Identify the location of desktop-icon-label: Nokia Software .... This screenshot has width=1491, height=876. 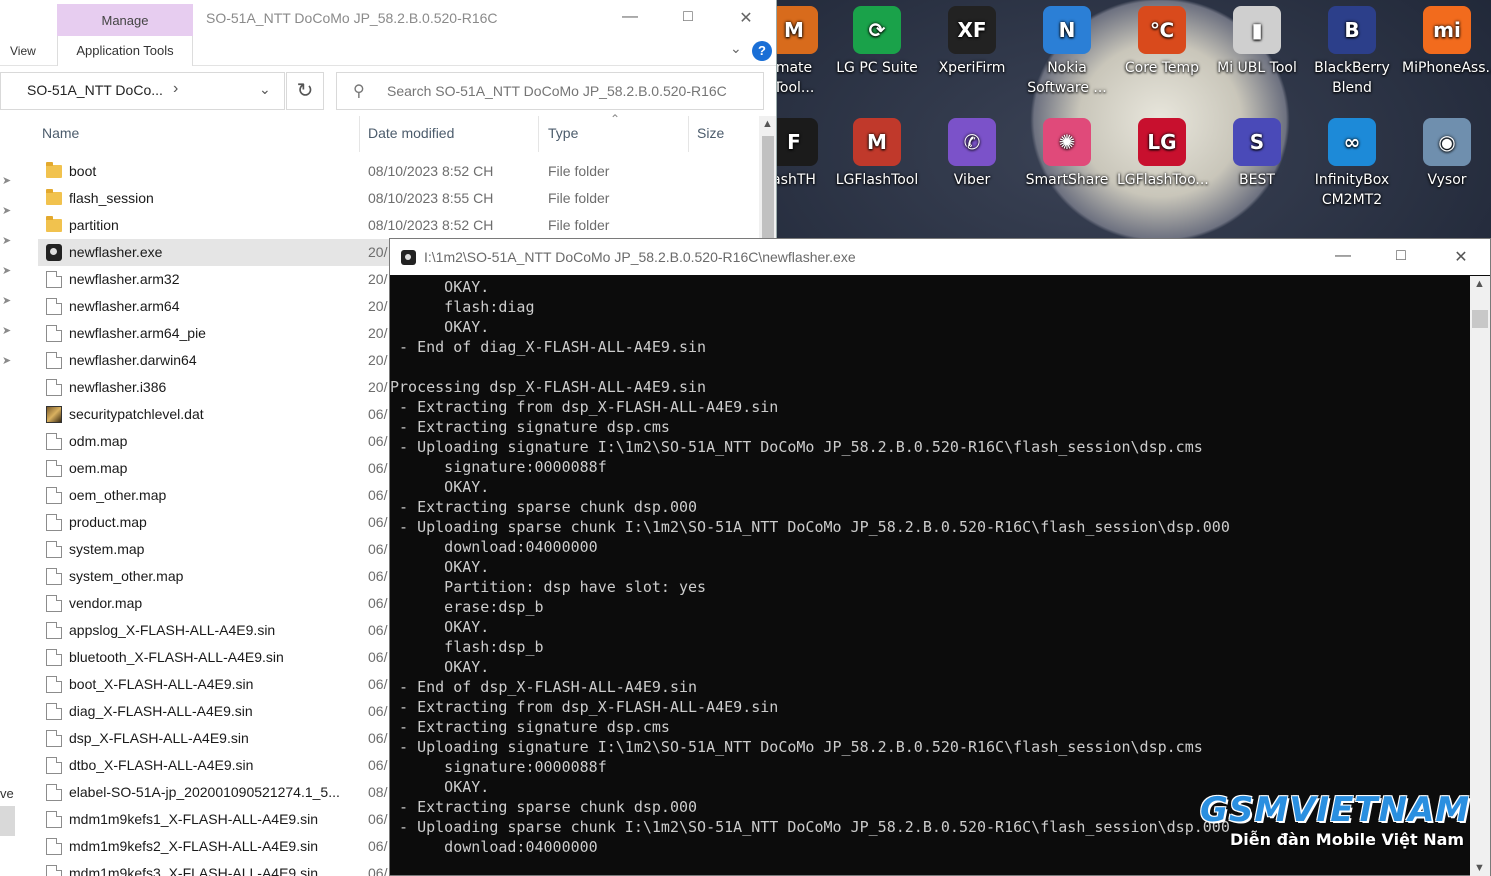
(1067, 78).